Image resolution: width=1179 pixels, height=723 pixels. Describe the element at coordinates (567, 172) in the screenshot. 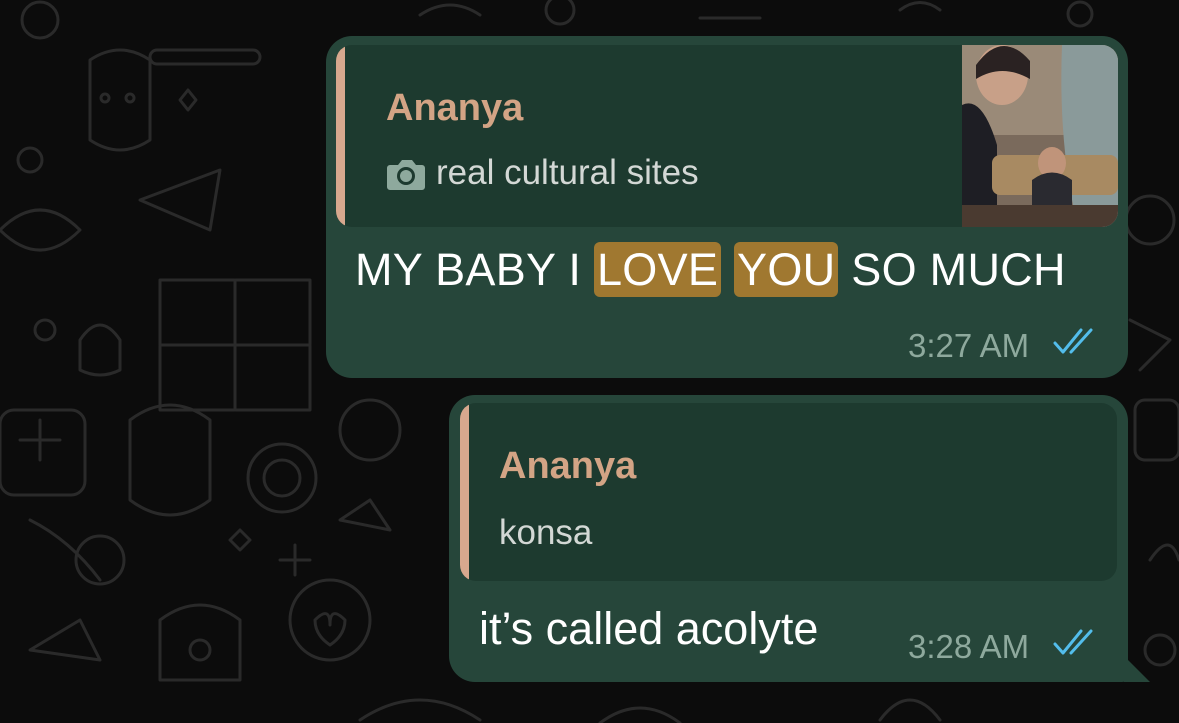

I see `quote-text: real cultural sites` at that location.